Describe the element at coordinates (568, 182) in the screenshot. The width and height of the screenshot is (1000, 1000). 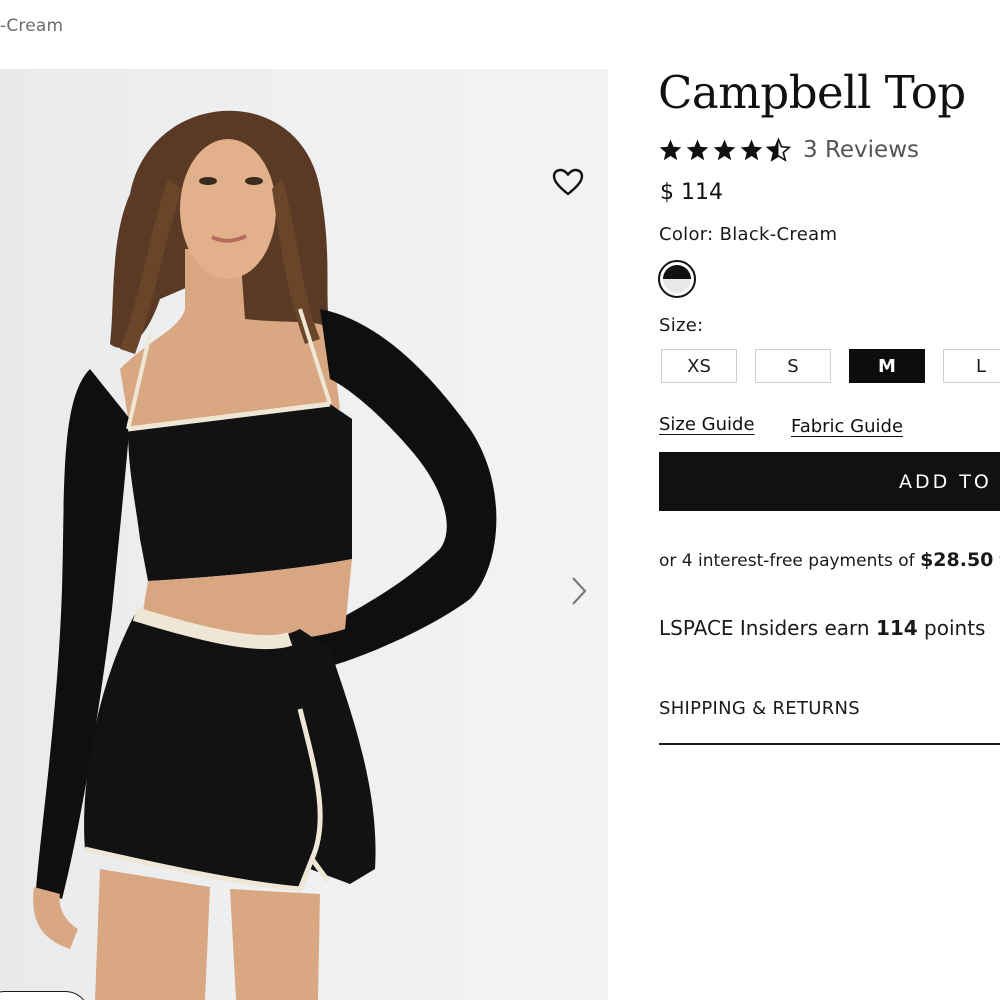
I see `wishlist-heart-icon` at that location.